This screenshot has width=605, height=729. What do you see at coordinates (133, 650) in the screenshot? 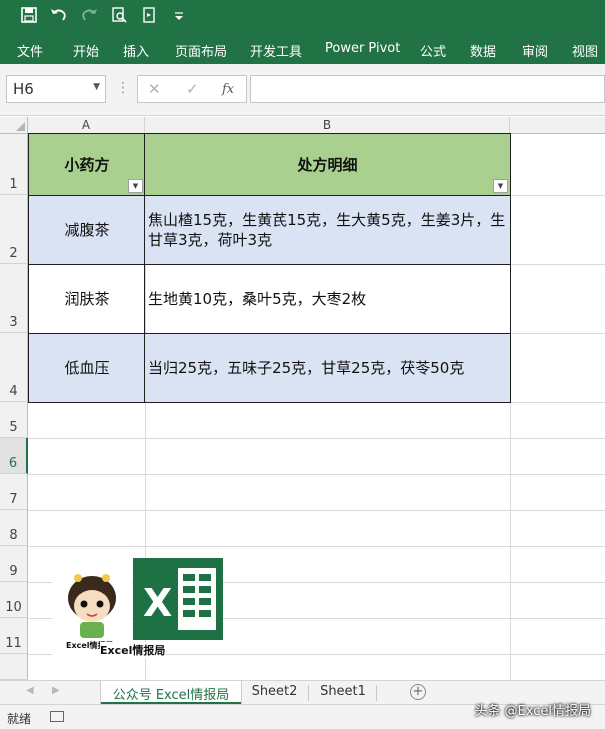
I see `logo-caption: Excel情报局` at bounding box center [133, 650].